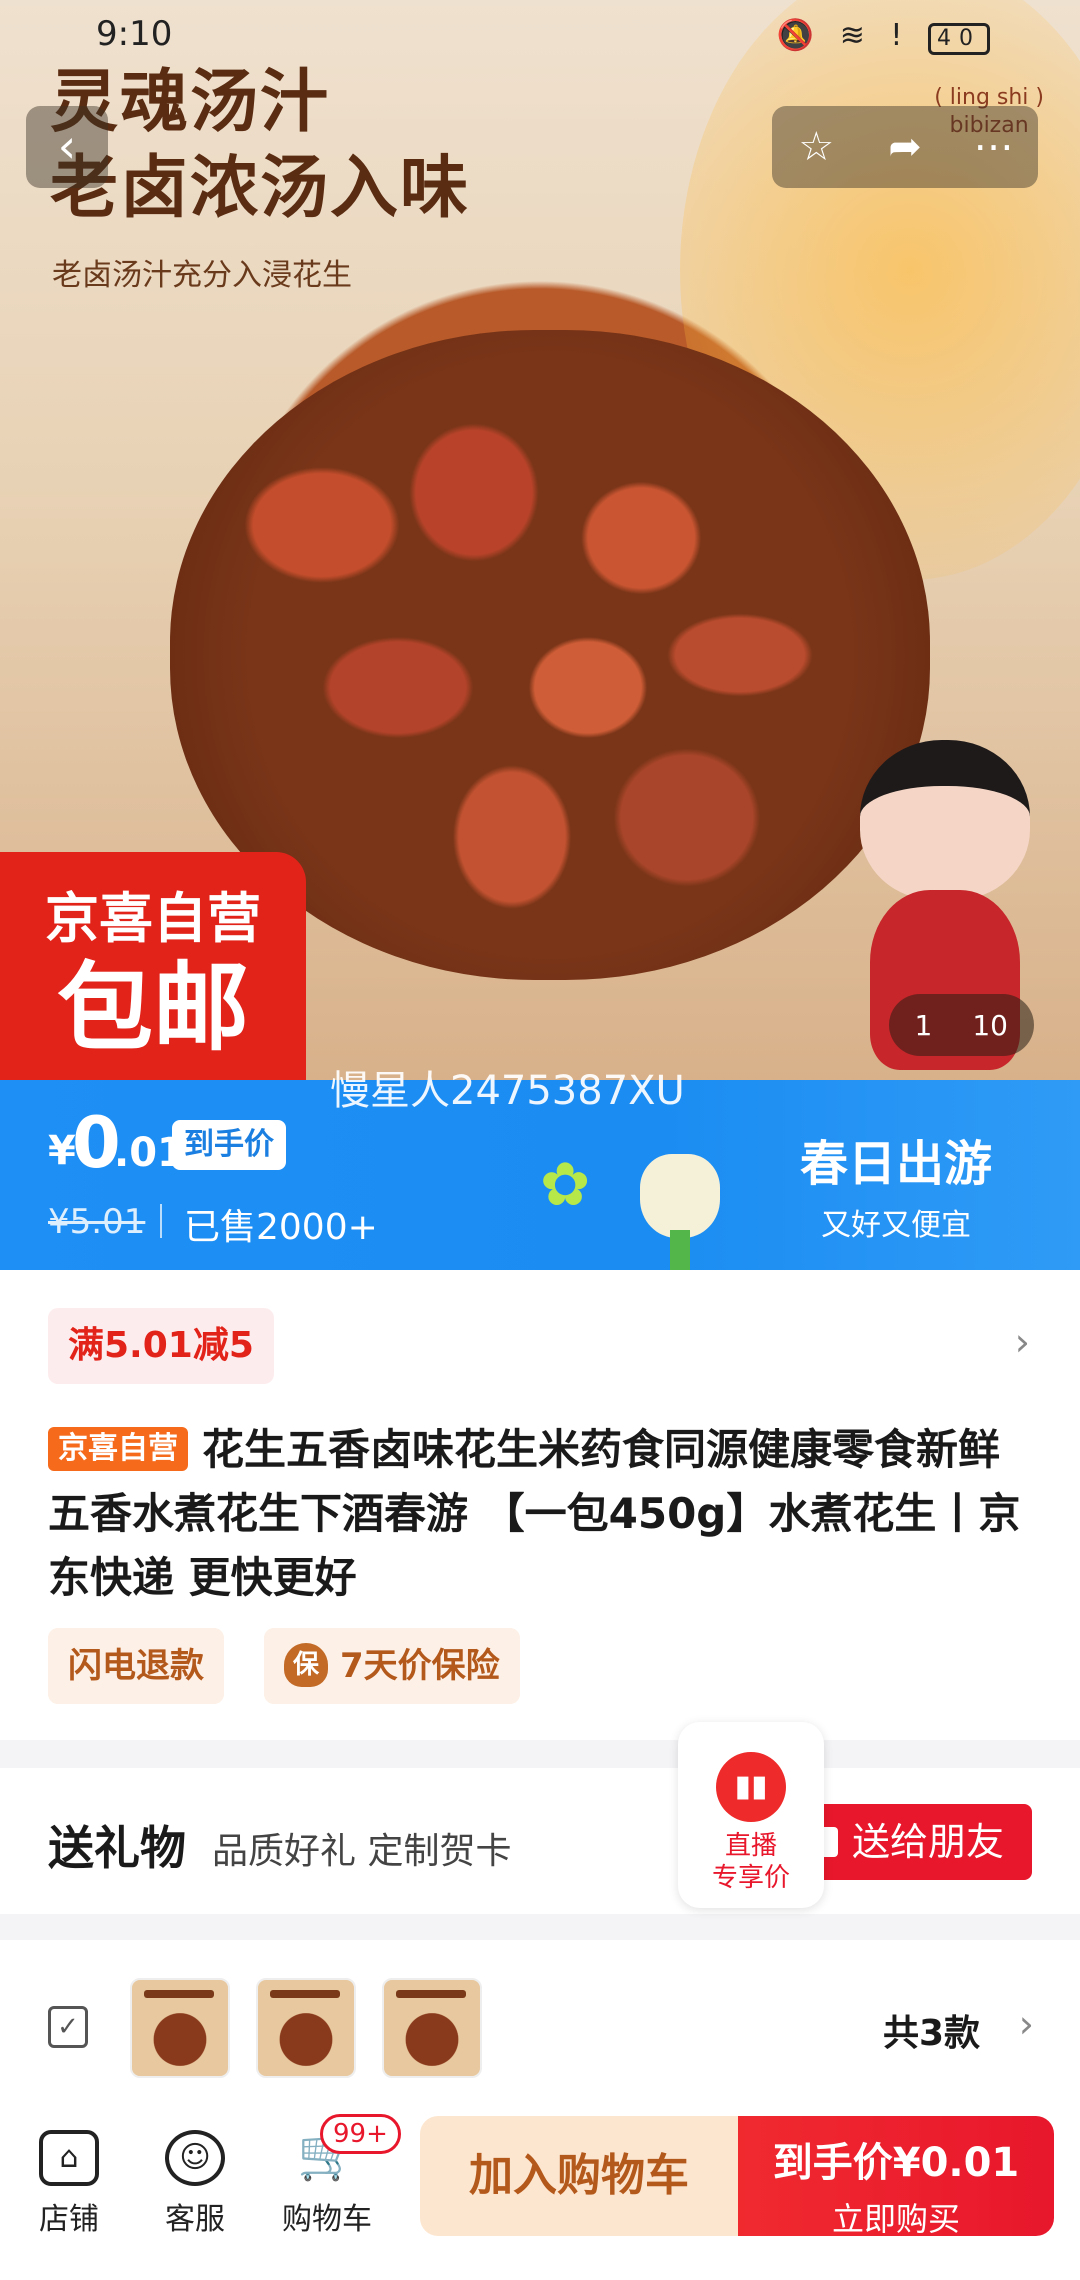  Describe the element at coordinates (540, 1841) in the screenshot. I see `gift-card: 送礼物 品质好礼 定制贺卡 送给朋友` at that location.